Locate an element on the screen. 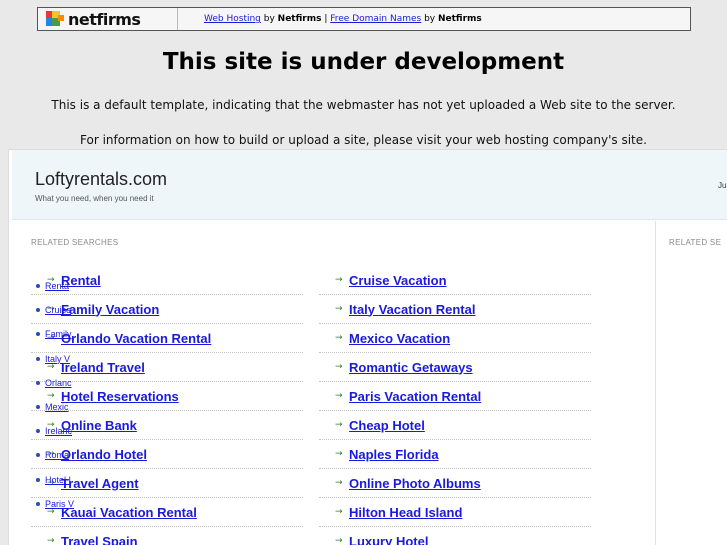 The width and height of the screenshot is (727, 545). list-item: → Naples Florida is located at coordinates (455, 454).